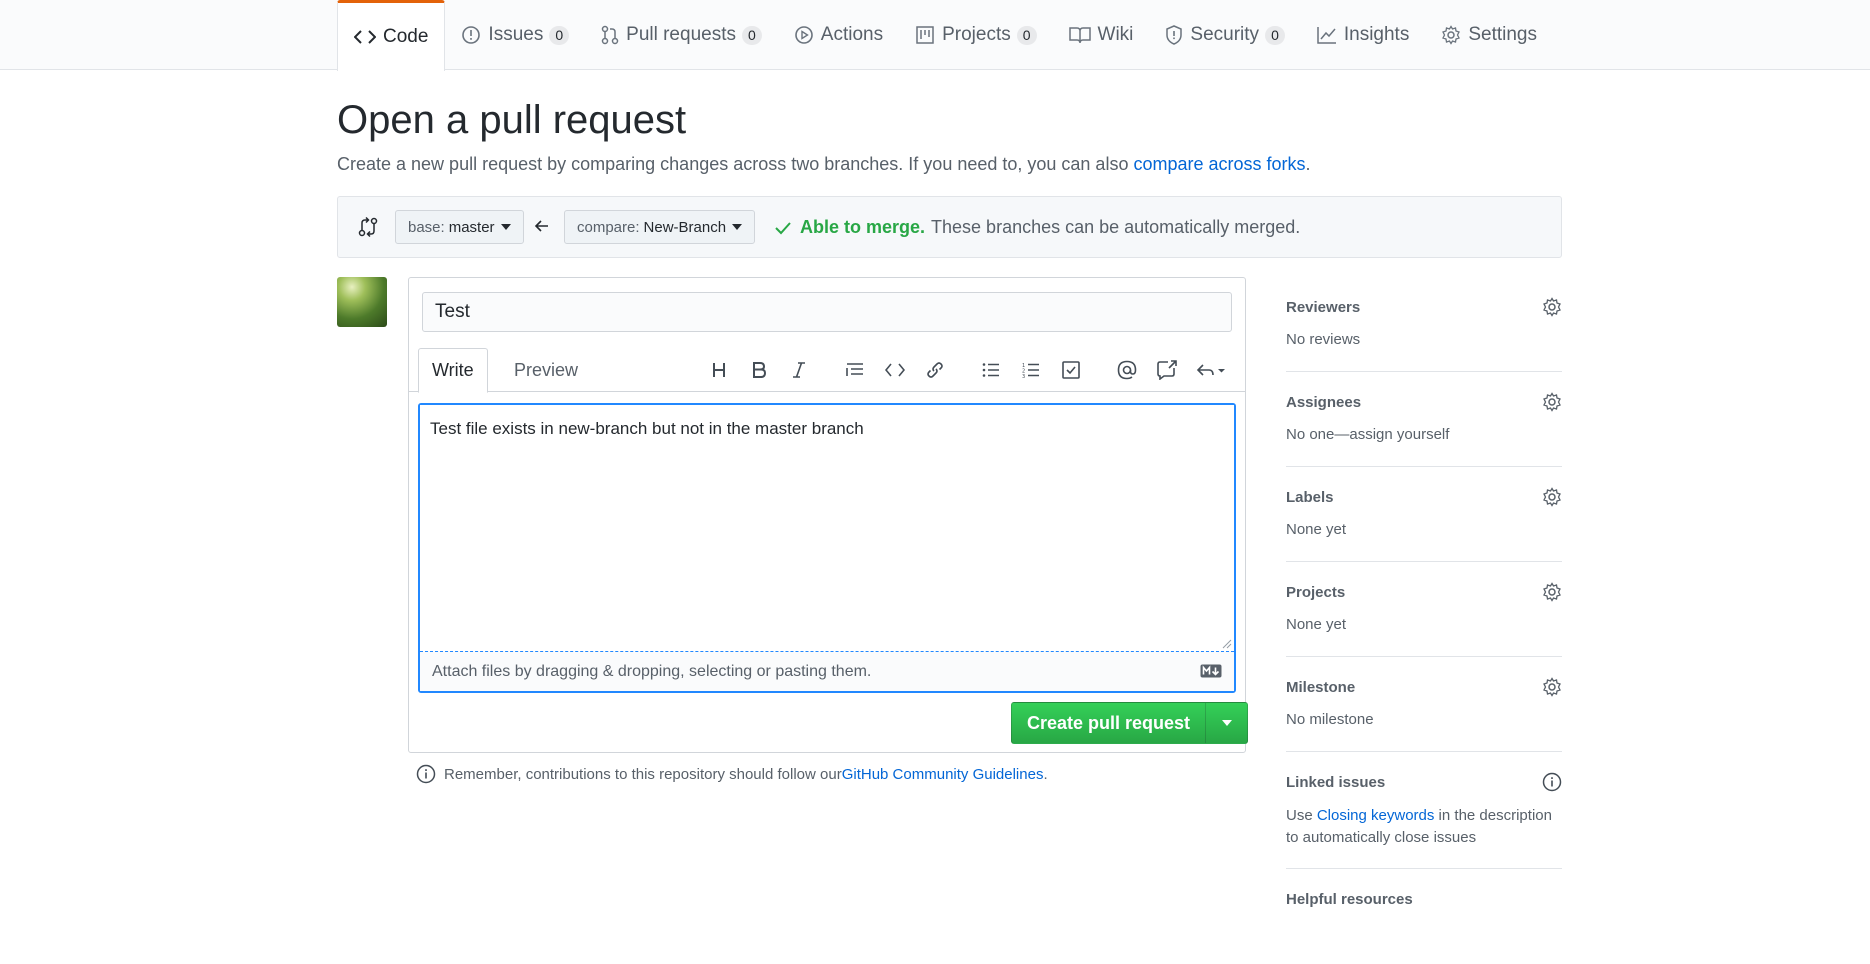  What do you see at coordinates (1424, 704) in the screenshot?
I see `sidebar-milestone: Milestone No milestone` at bounding box center [1424, 704].